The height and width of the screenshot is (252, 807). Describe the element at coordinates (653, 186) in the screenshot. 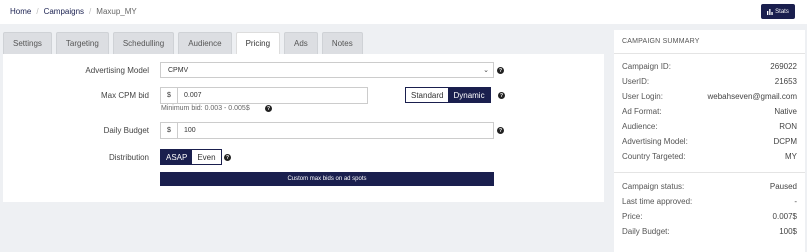

I see `summary-label: Campaign status:` at that location.